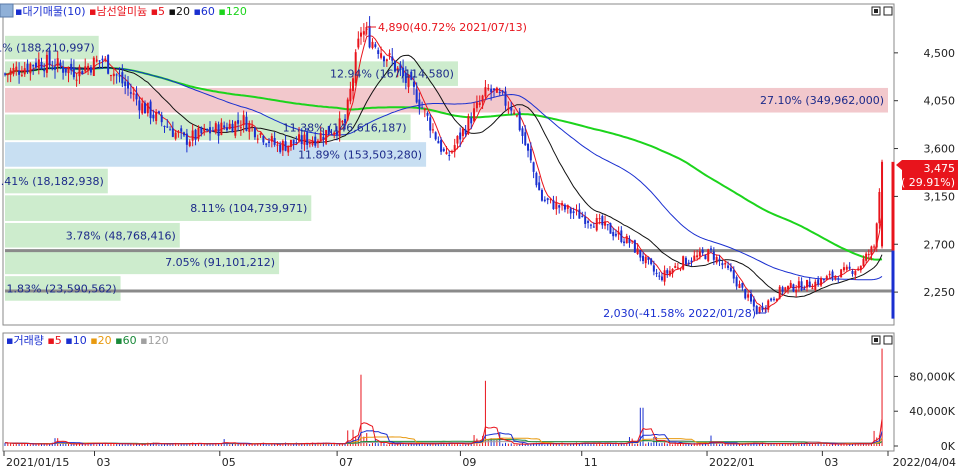 The height and width of the screenshot is (474, 958). Describe the element at coordinates (940, 168) in the screenshot. I see `current-price-text: 3,475` at that location.